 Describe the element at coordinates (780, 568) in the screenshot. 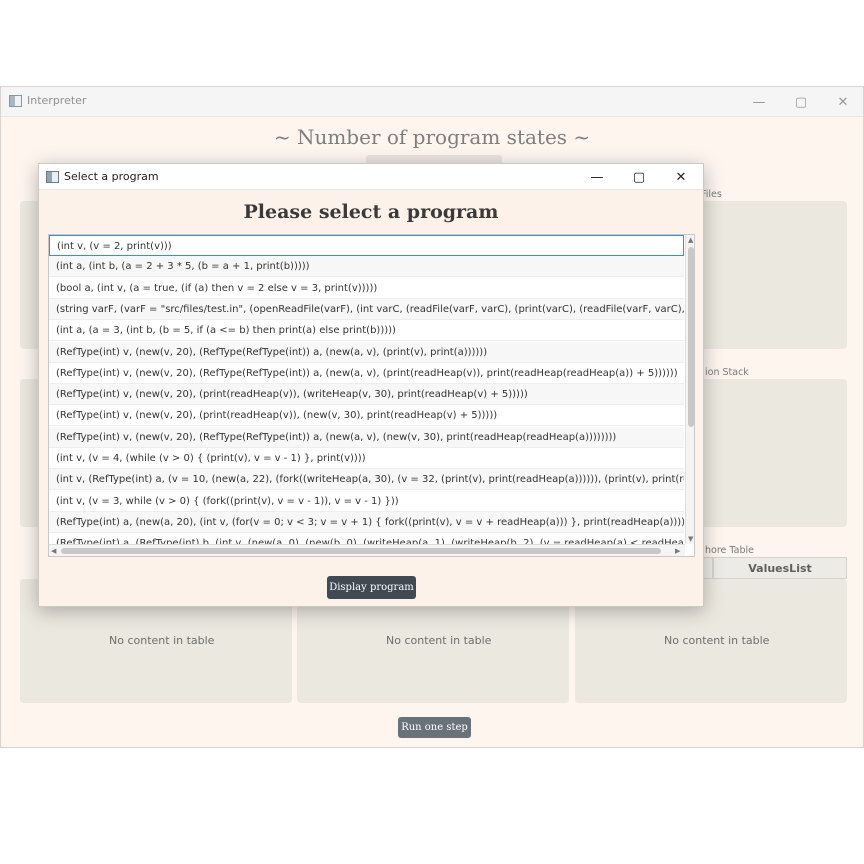

I see `values-list-header: ValuesList` at that location.